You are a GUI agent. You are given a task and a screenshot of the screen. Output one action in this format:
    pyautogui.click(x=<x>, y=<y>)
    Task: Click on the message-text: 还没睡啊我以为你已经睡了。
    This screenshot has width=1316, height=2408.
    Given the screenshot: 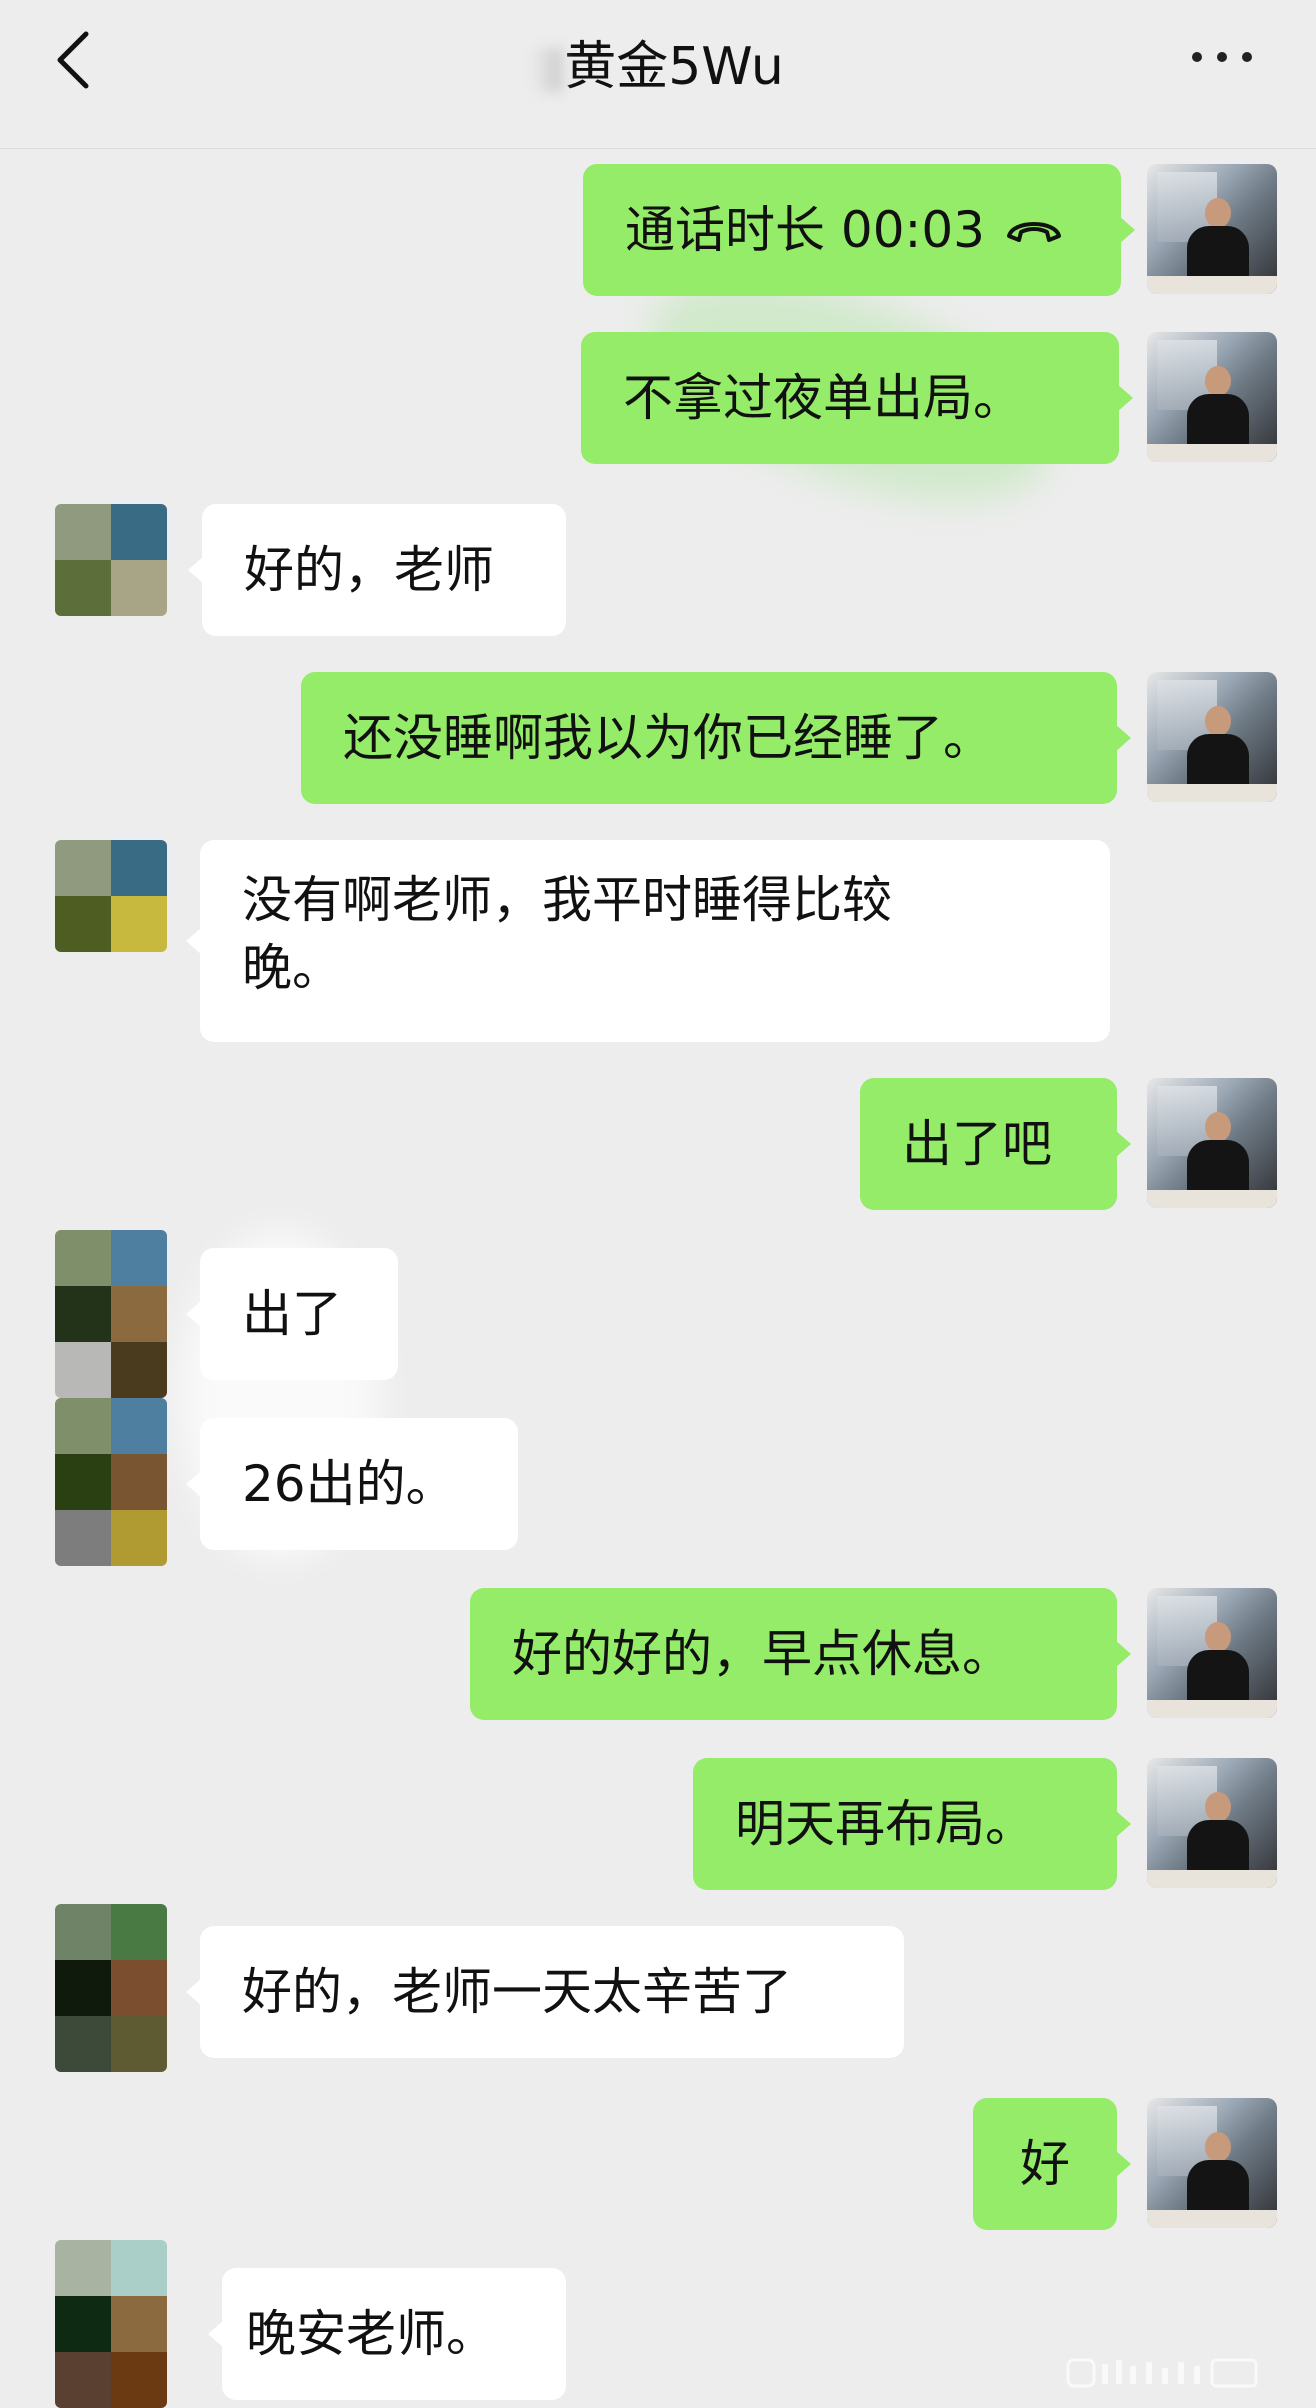 What is the action you would take?
    pyautogui.click(x=668, y=738)
    